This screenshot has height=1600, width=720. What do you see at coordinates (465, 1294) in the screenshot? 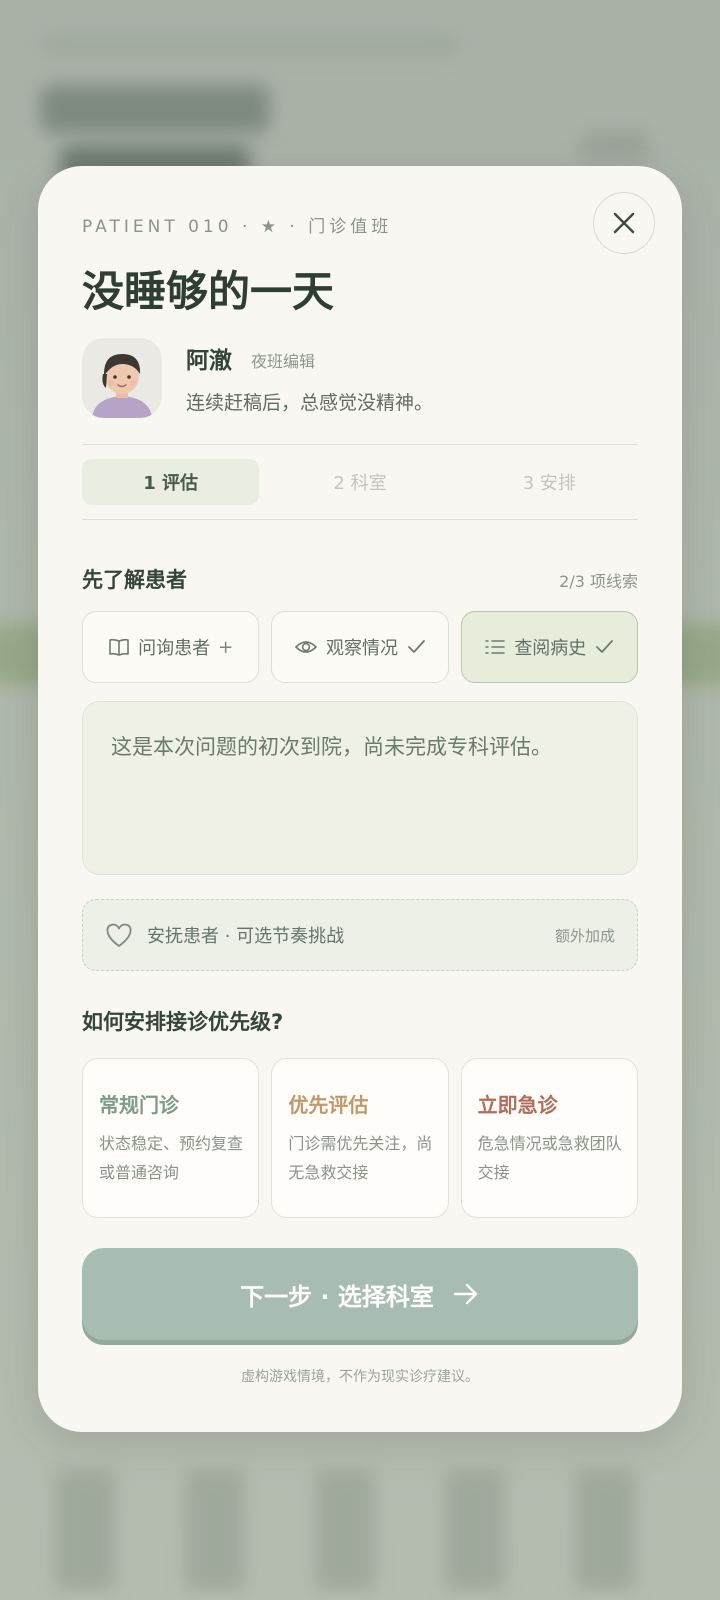
I see `arrow-right-icon` at bounding box center [465, 1294].